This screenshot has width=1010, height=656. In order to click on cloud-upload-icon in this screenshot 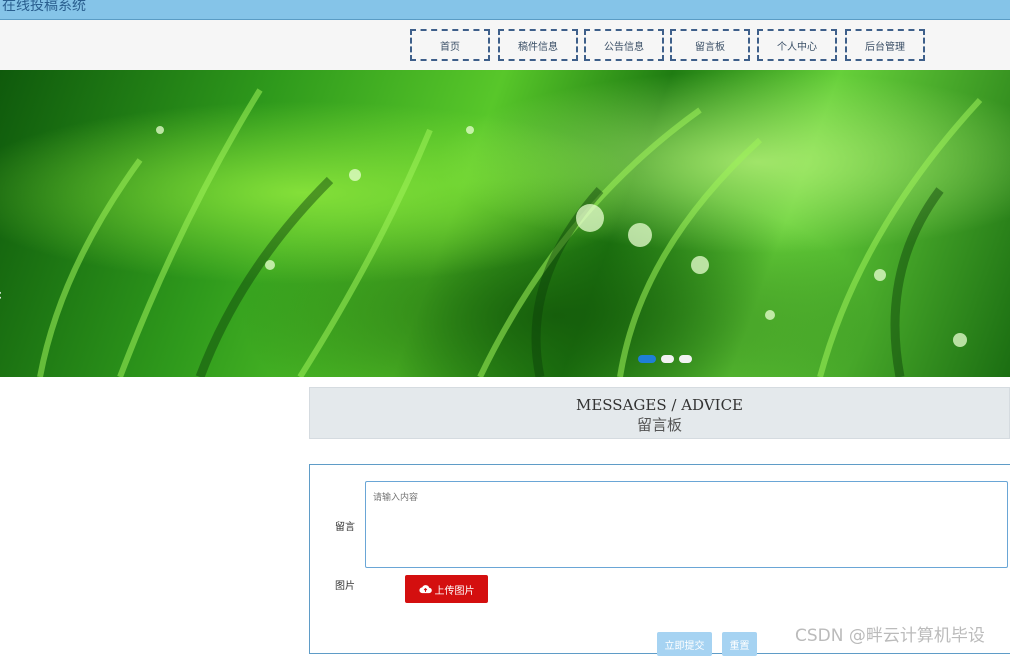, I will do `click(425, 589)`.